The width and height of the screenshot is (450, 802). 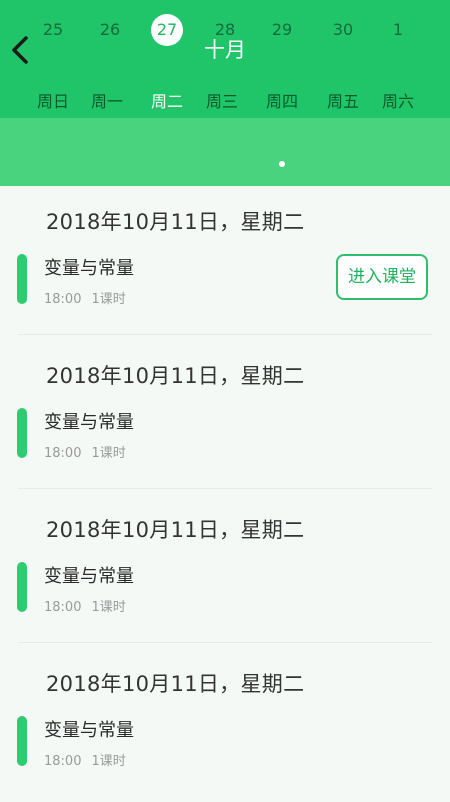 What do you see at coordinates (281, 101) in the screenshot?
I see `weekday-label: 周四` at bounding box center [281, 101].